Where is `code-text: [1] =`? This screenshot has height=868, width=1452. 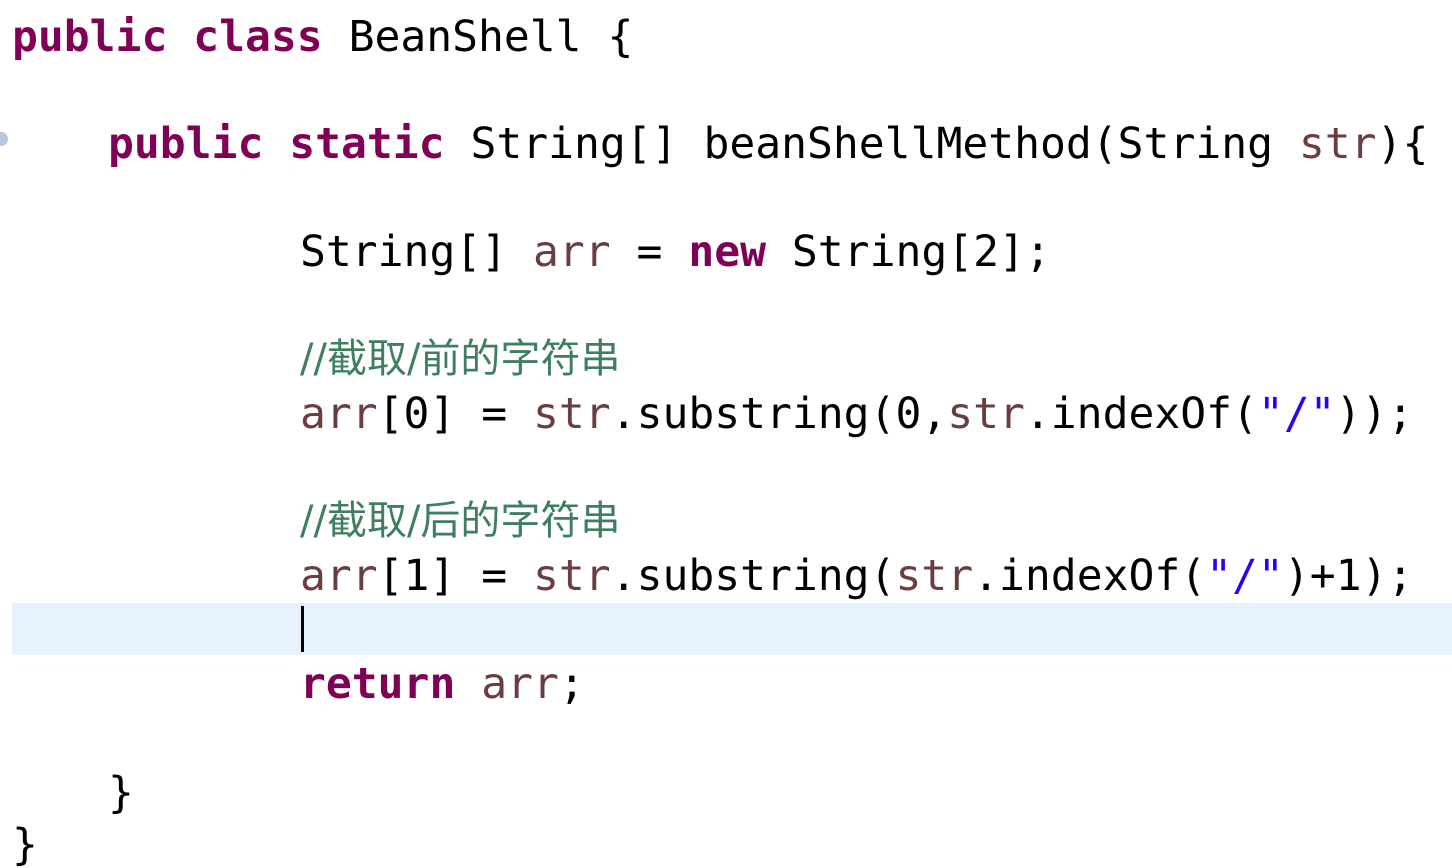 code-text: [1] = is located at coordinates (455, 576).